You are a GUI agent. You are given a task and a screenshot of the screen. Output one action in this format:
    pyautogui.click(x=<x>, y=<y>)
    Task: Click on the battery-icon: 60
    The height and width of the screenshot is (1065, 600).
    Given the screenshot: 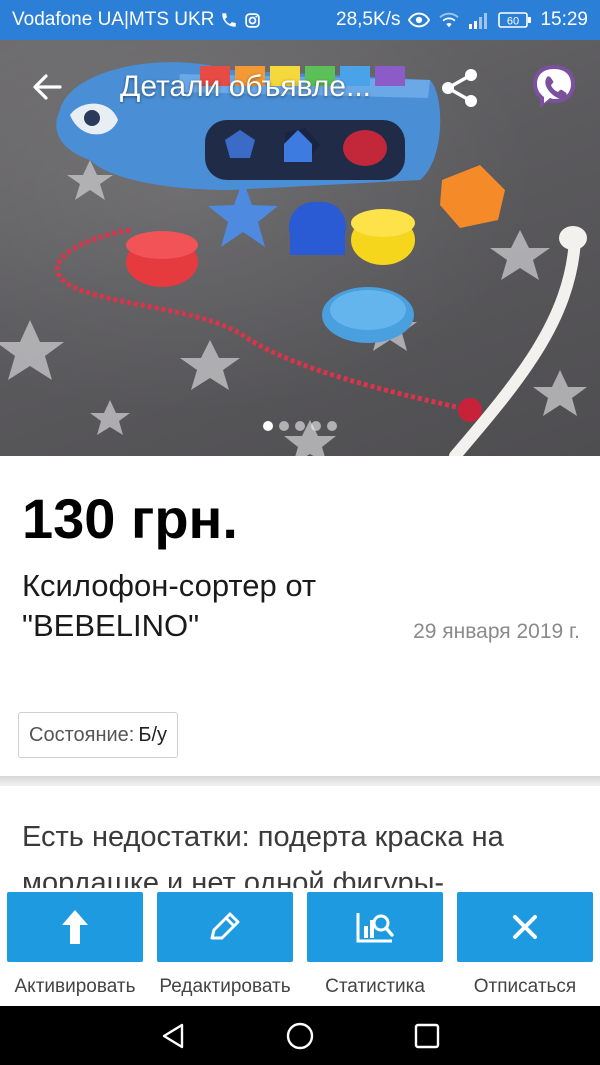 What is the action you would take?
    pyautogui.click(x=515, y=20)
    